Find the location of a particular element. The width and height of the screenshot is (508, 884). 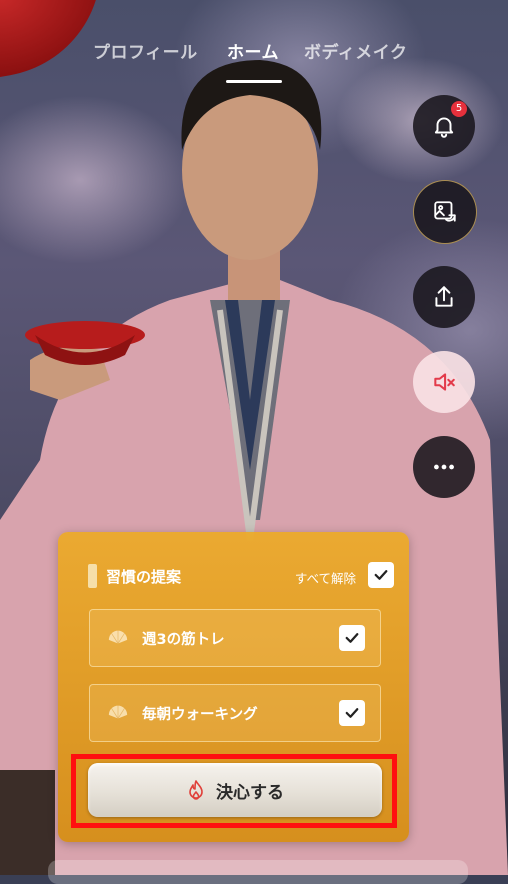

tab-home: ホーム is located at coordinates (253, 50).